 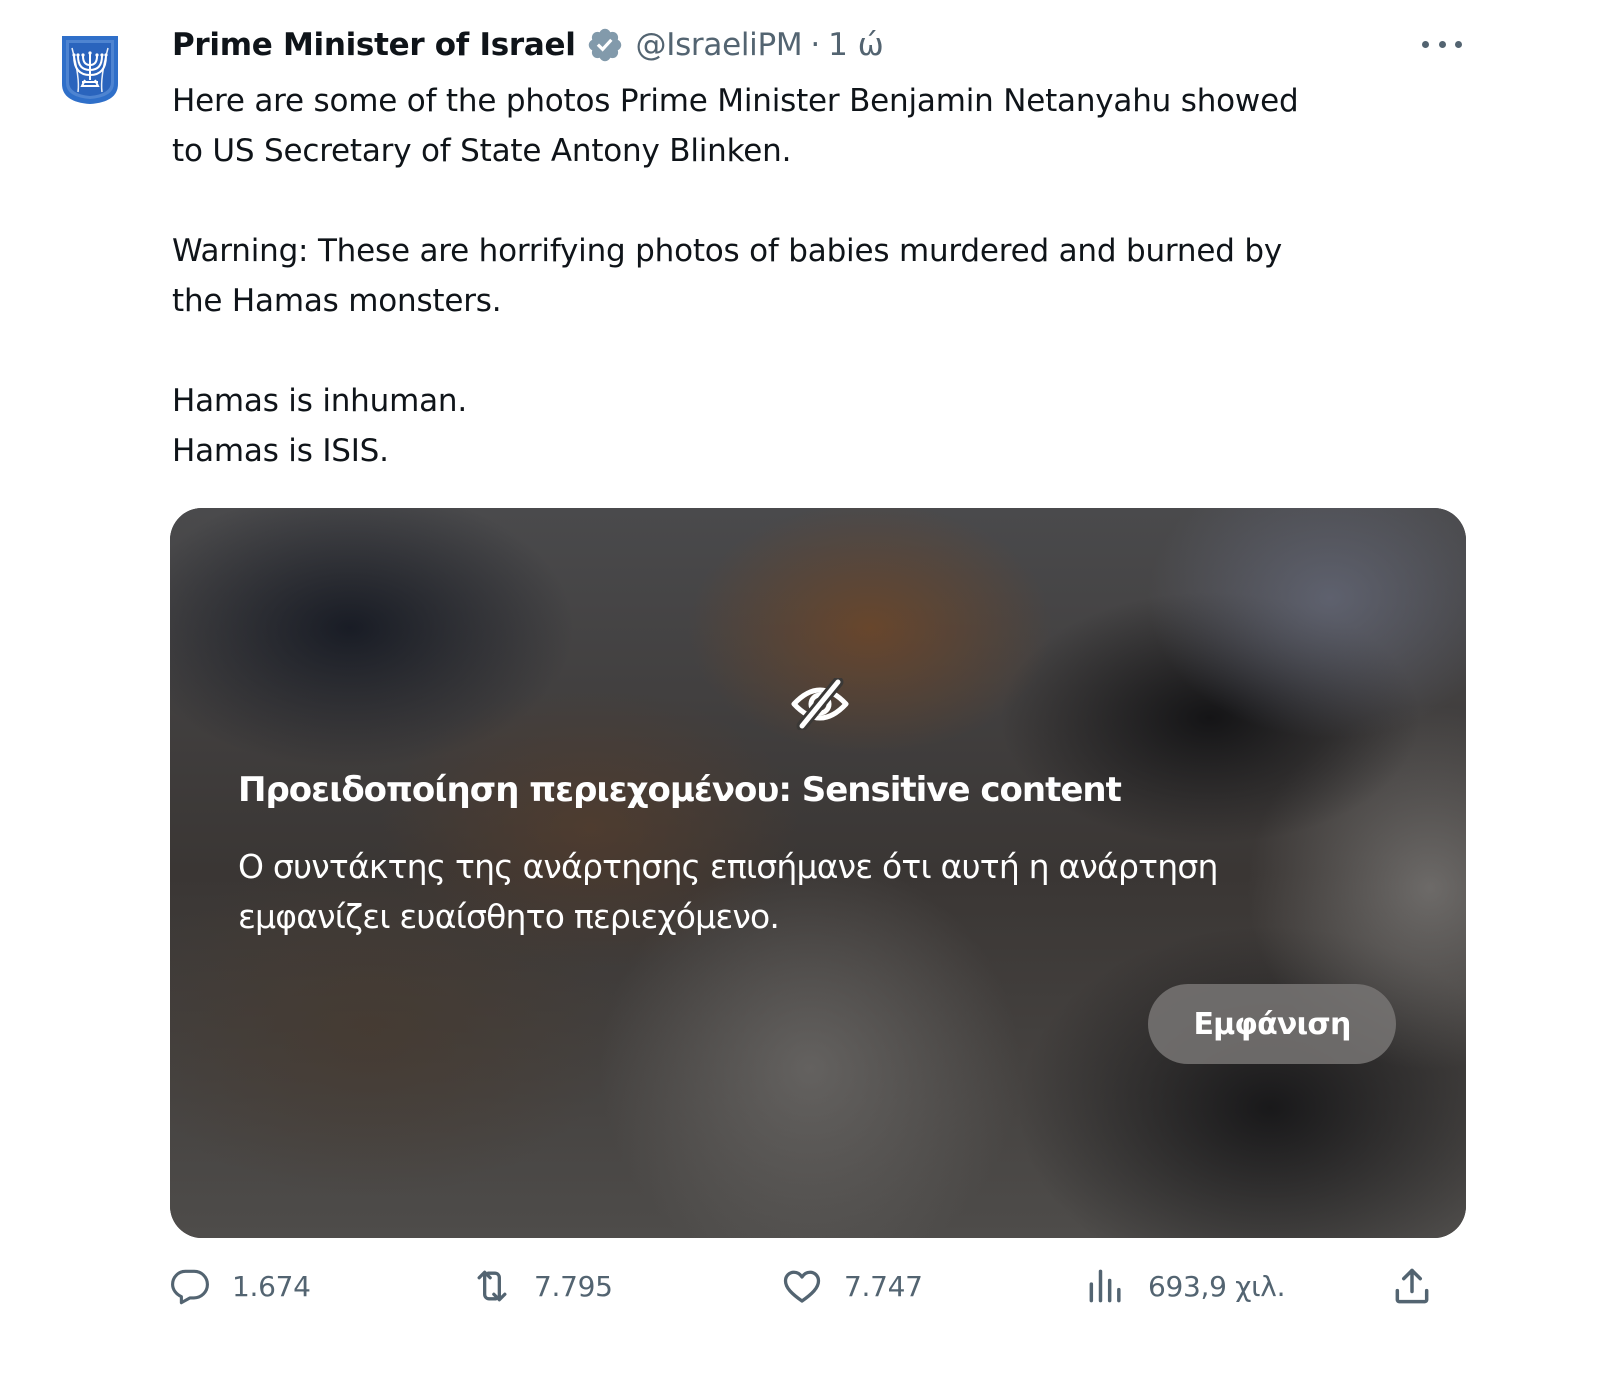 I want to click on reply-button: 1.674, so click(x=239, y=1286).